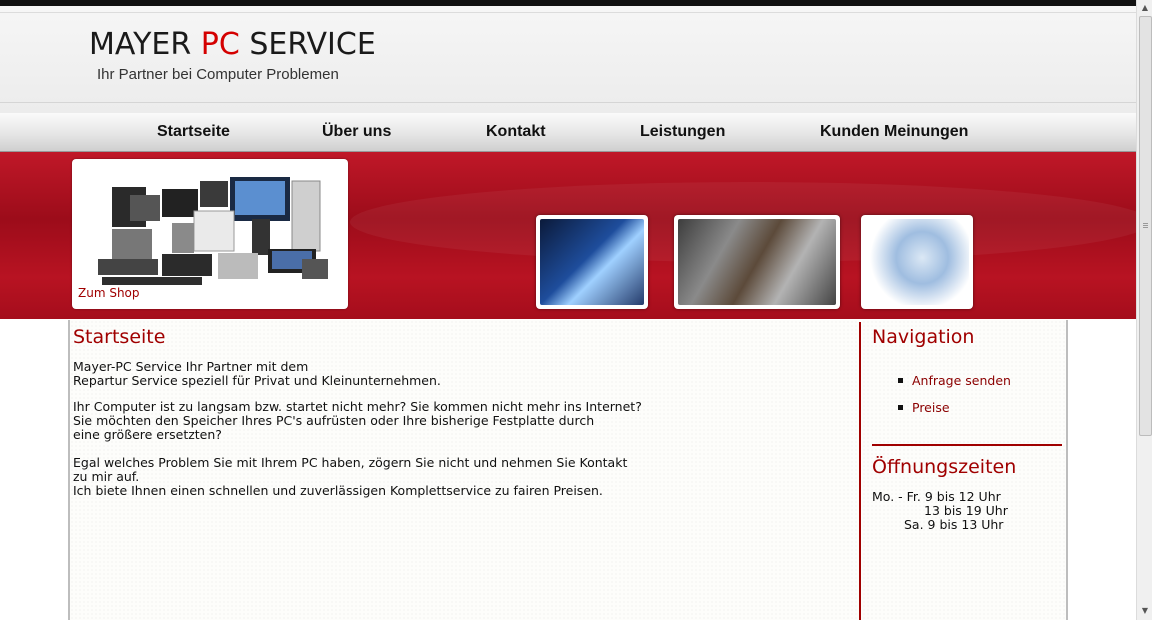  Describe the element at coordinates (954, 524) in the screenshot. I see `hours-line-3: Sa. 9 bis 13 Uhr` at that location.